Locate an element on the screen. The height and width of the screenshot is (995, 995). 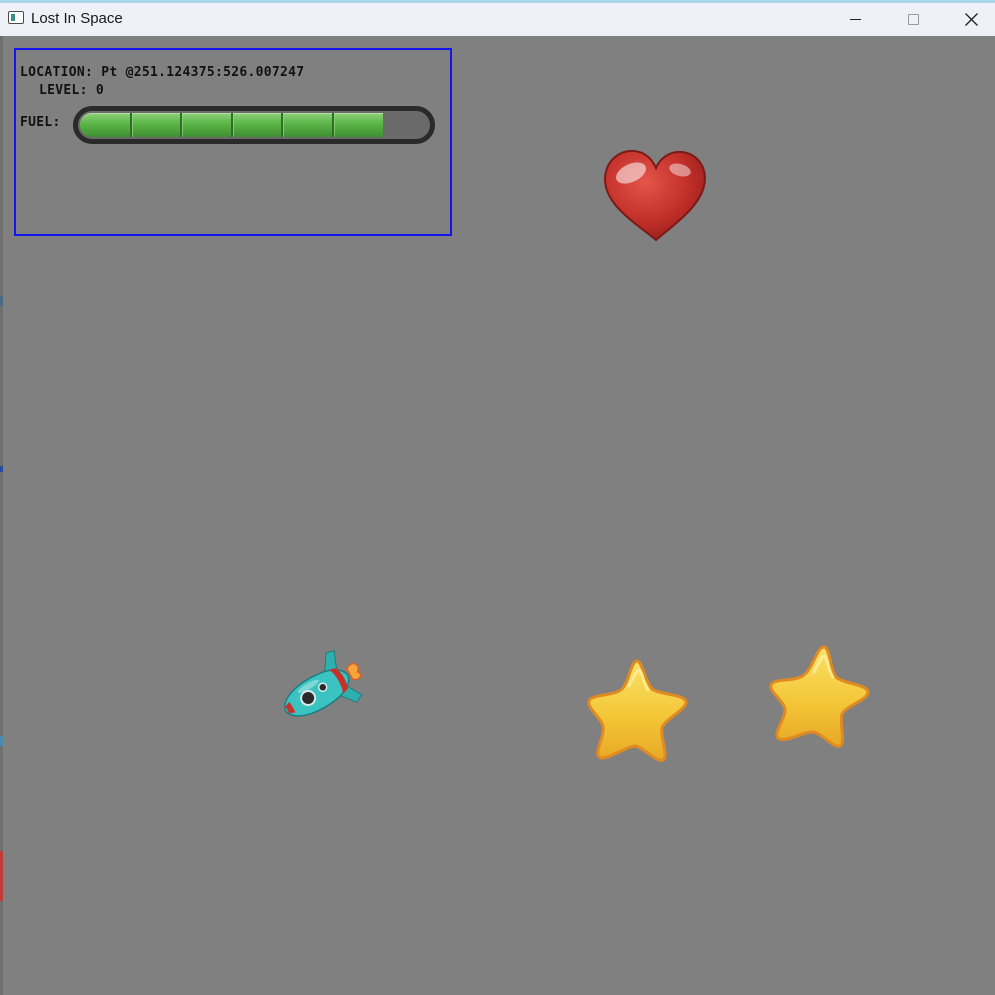
maximize-button is located at coordinates (913, 19).